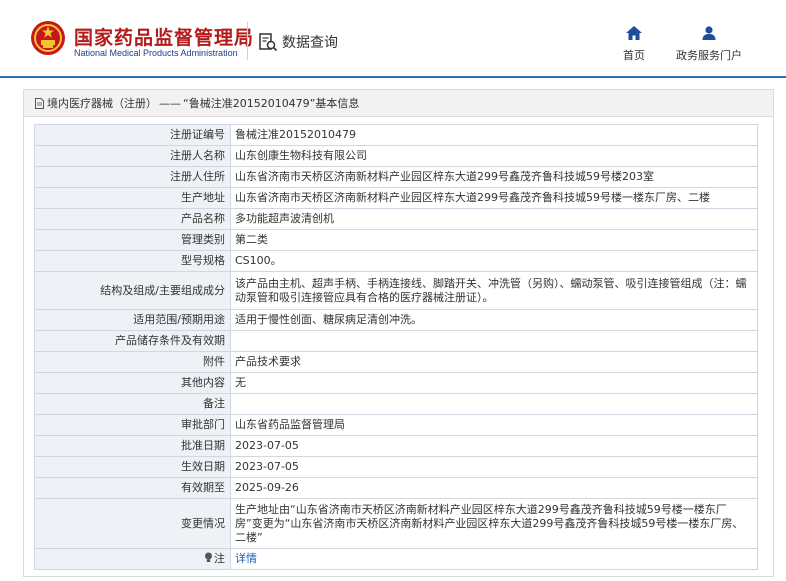 This screenshot has height=581, width=786. What do you see at coordinates (132, 261) in the screenshot?
I see `row-label: 型号规格` at bounding box center [132, 261].